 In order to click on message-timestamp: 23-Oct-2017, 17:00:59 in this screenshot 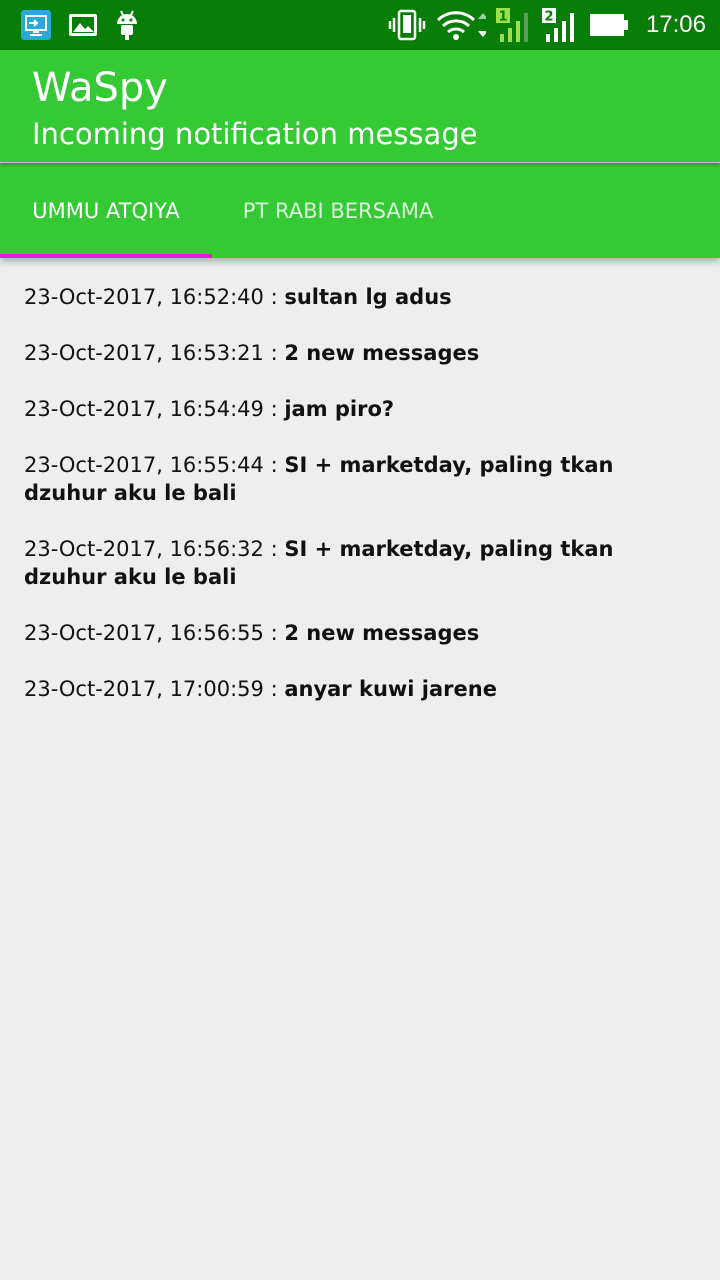, I will do `click(144, 689)`.